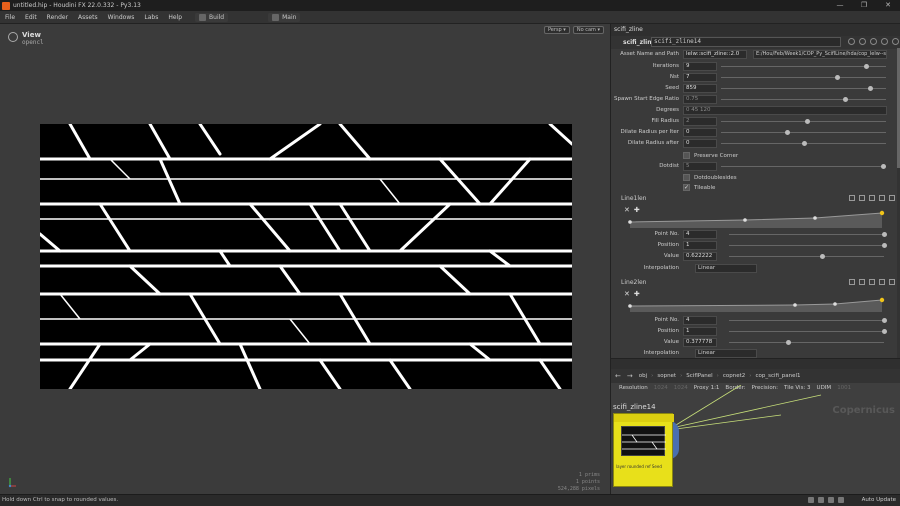 This screenshot has height=506, width=900. What do you see at coordinates (700, 342) in the screenshot?
I see `ramp2-value-field: 0.377778` at bounding box center [700, 342].